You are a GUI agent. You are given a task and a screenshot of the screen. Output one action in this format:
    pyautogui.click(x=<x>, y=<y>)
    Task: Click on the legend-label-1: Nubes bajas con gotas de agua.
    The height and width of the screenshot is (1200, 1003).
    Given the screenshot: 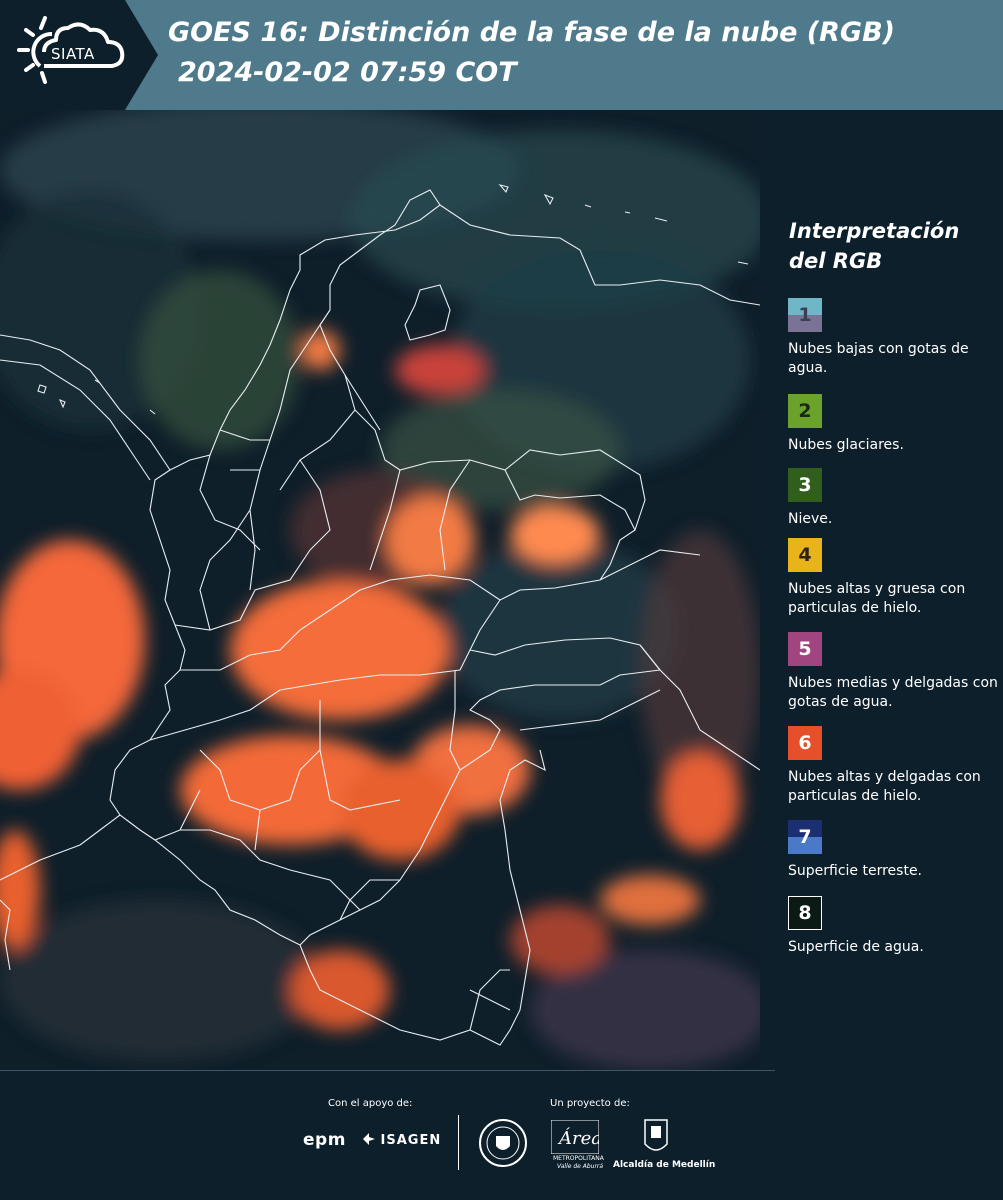 What is the action you would take?
    pyautogui.click(x=878, y=358)
    